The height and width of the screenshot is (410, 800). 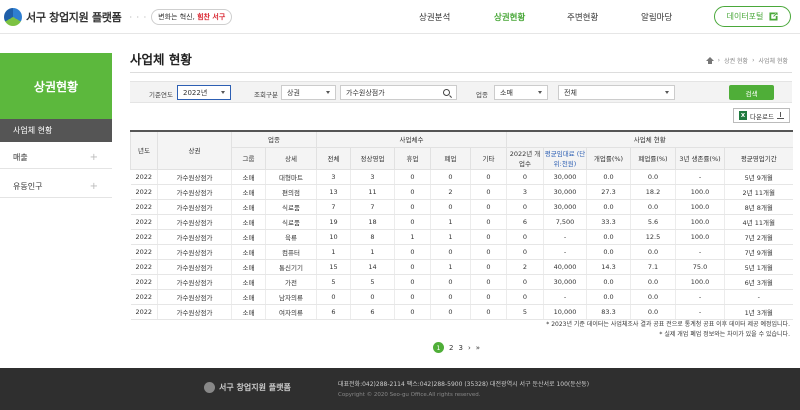 I want to click on year-select-value: 2022년, so click(x=195, y=92).